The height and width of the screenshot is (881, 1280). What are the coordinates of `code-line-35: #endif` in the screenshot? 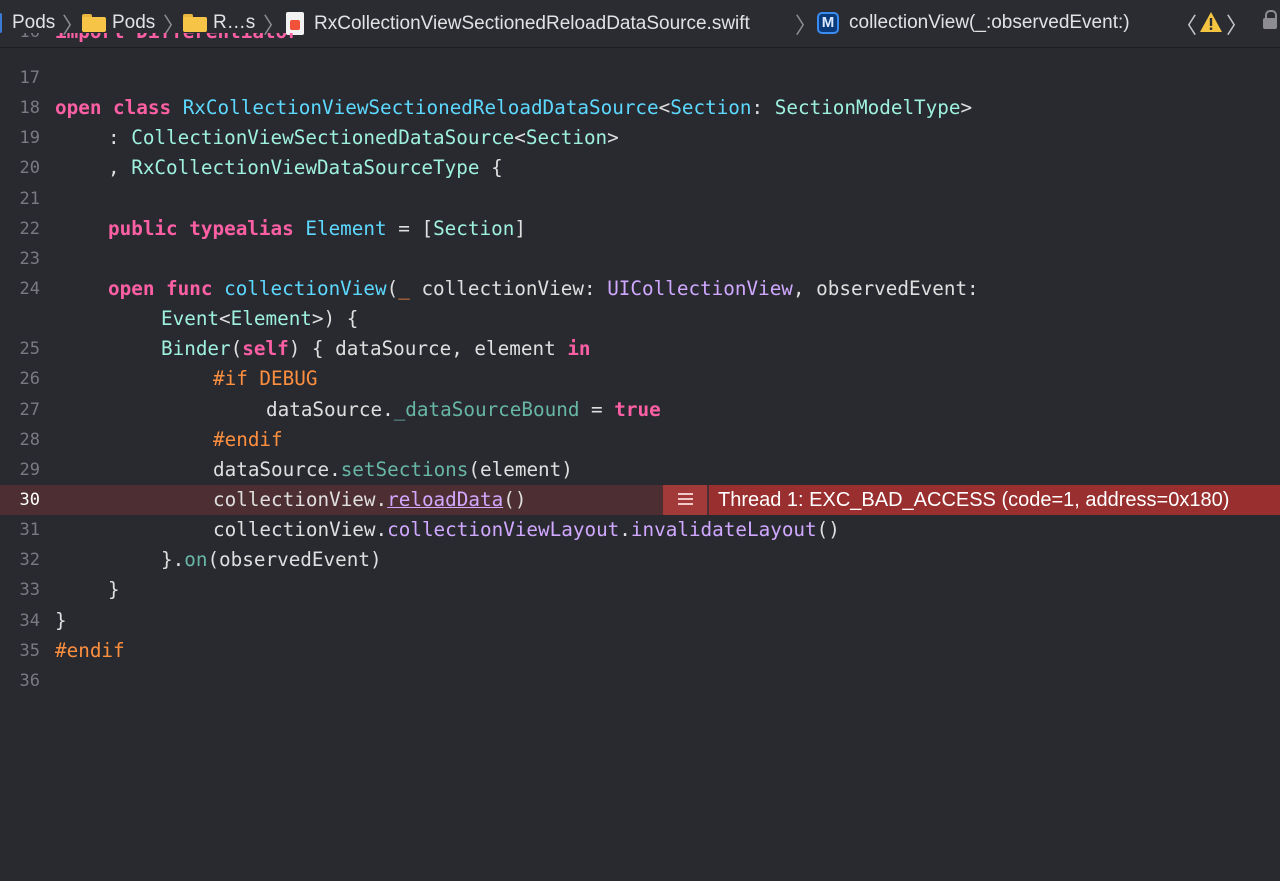 It's located at (90, 651).